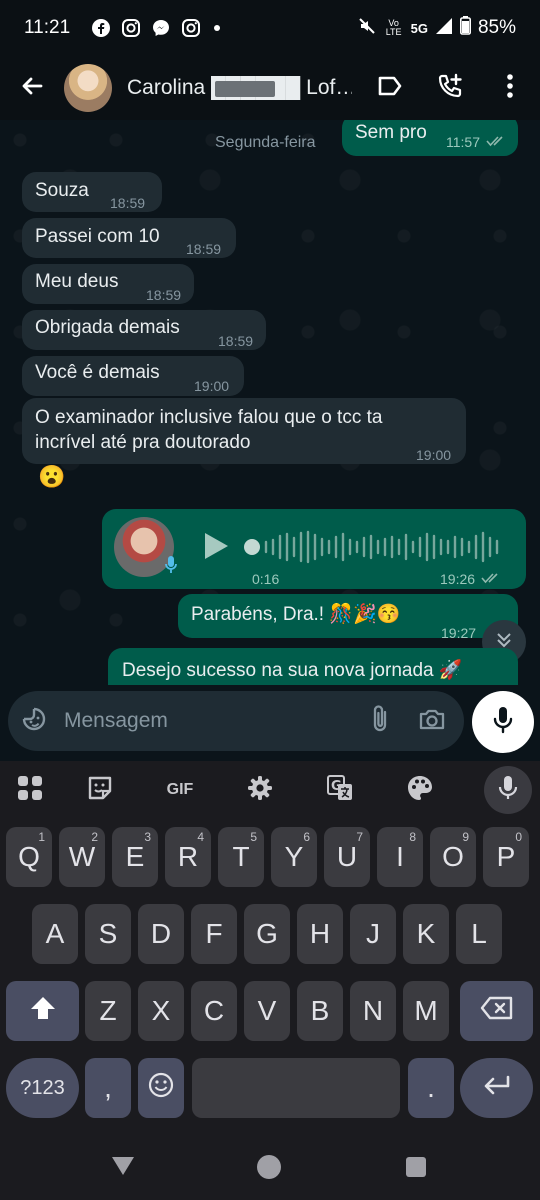 The image size is (540, 1200). I want to click on key-hint: 0, so click(518, 837).